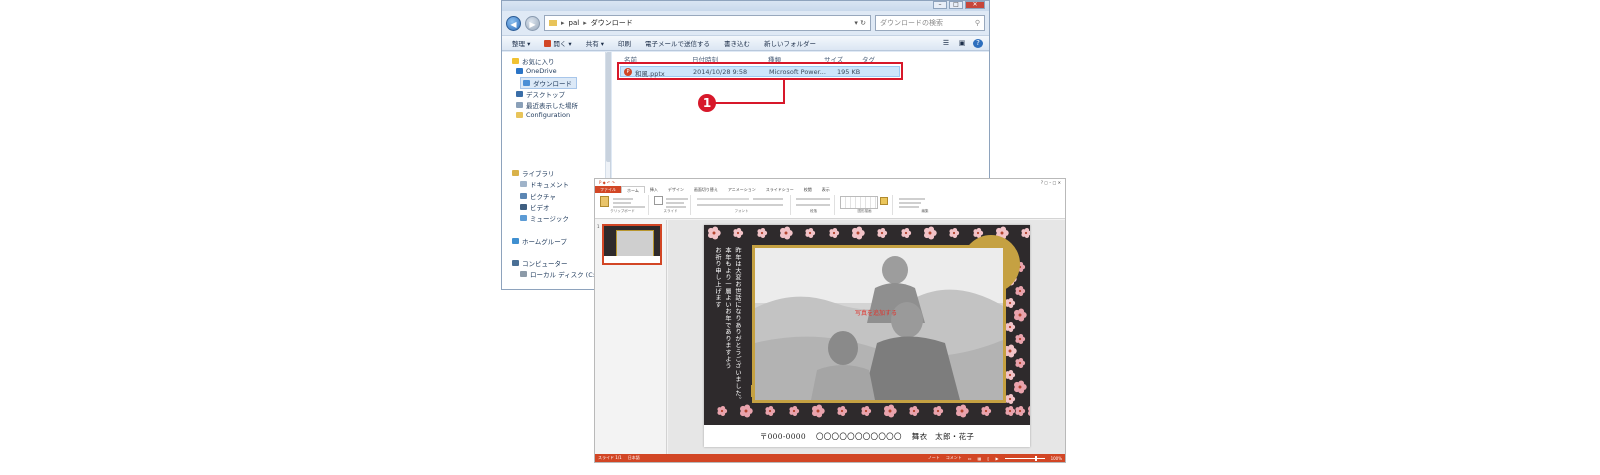  What do you see at coordinates (717, 277) in the screenshot?
I see `message-line-1: お祈り申し上げます` at bounding box center [717, 277].